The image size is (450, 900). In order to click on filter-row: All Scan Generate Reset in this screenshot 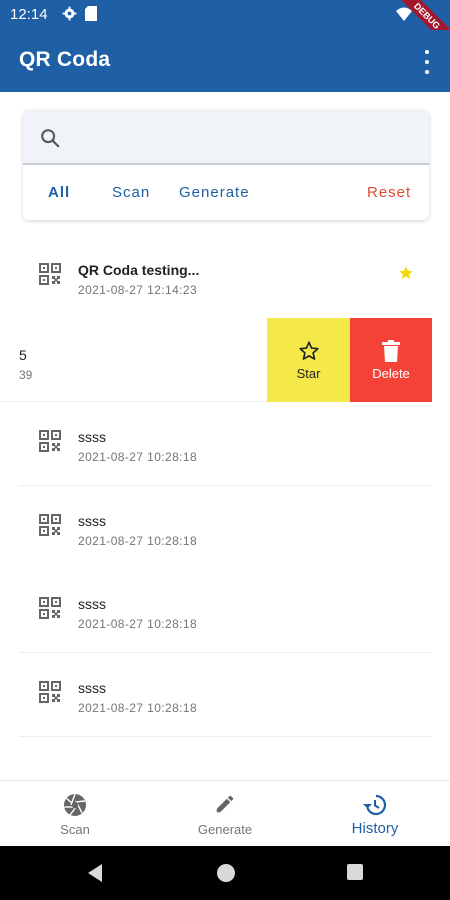, I will do `click(226, 193)`.